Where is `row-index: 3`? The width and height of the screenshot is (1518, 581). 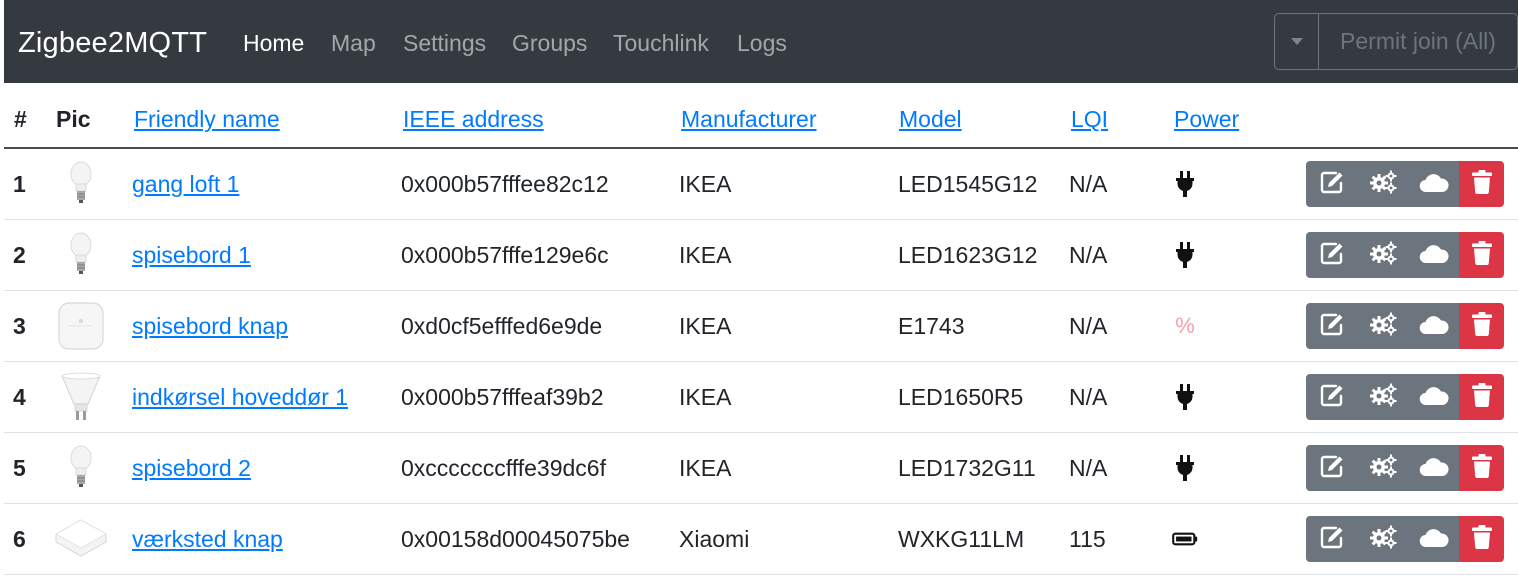 row-index: 3 is located at coordinates (19, 326).